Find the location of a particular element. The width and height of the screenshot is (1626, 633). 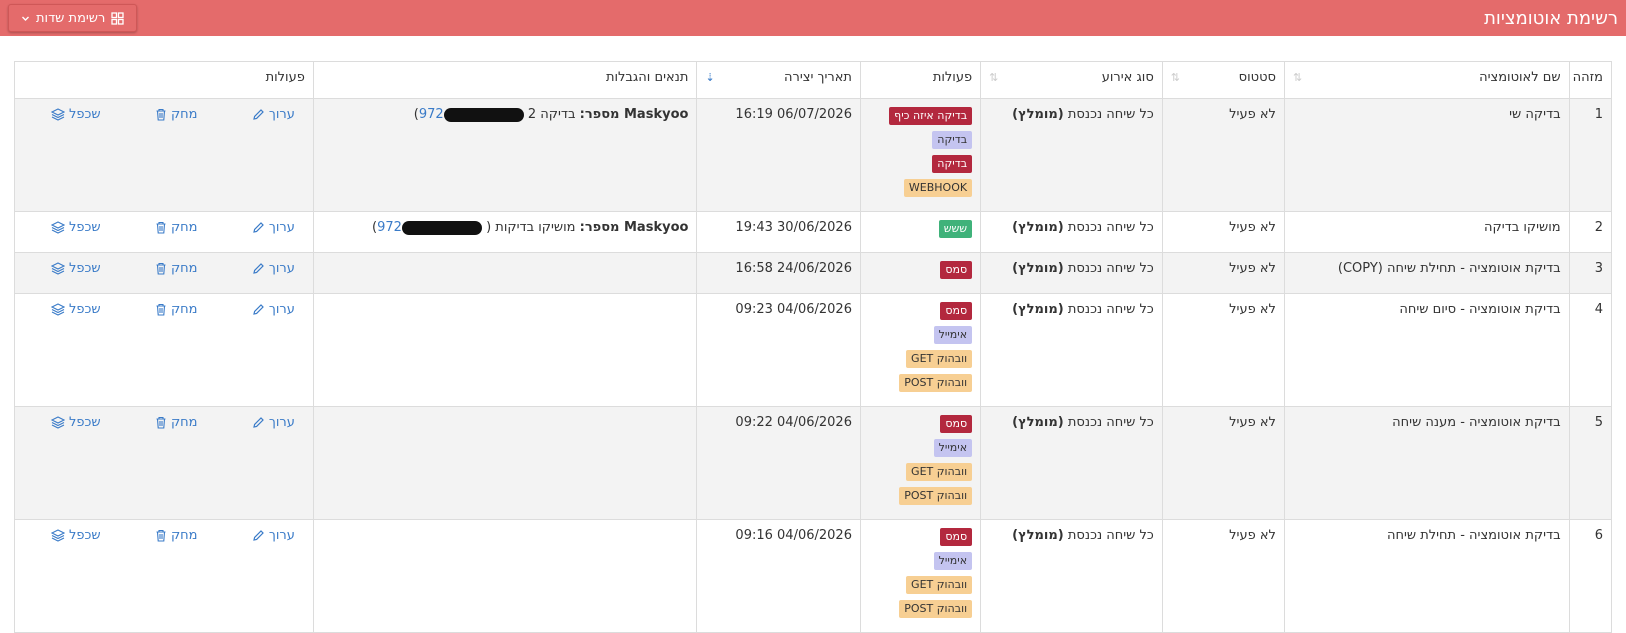

cell-created: 30/06/2026 19:43 is located at coordinates (778, 232).